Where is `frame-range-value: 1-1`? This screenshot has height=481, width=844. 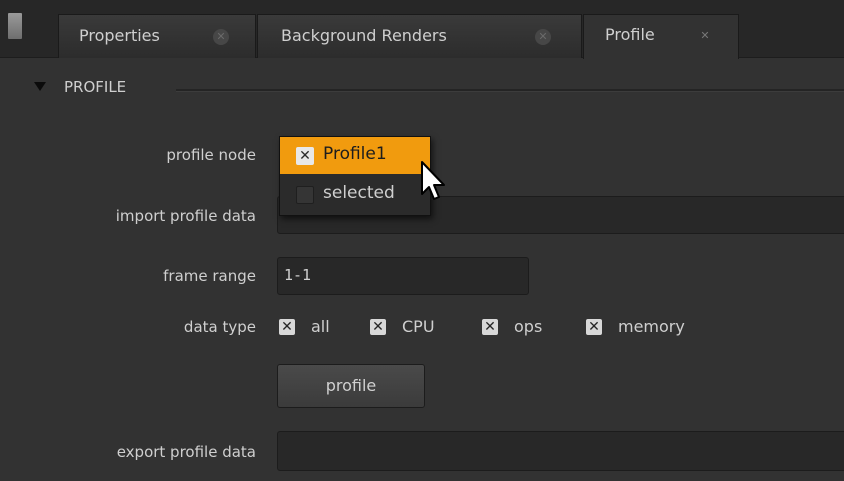 frame-range-value: 1-1 is located at coordinates (298, 275).